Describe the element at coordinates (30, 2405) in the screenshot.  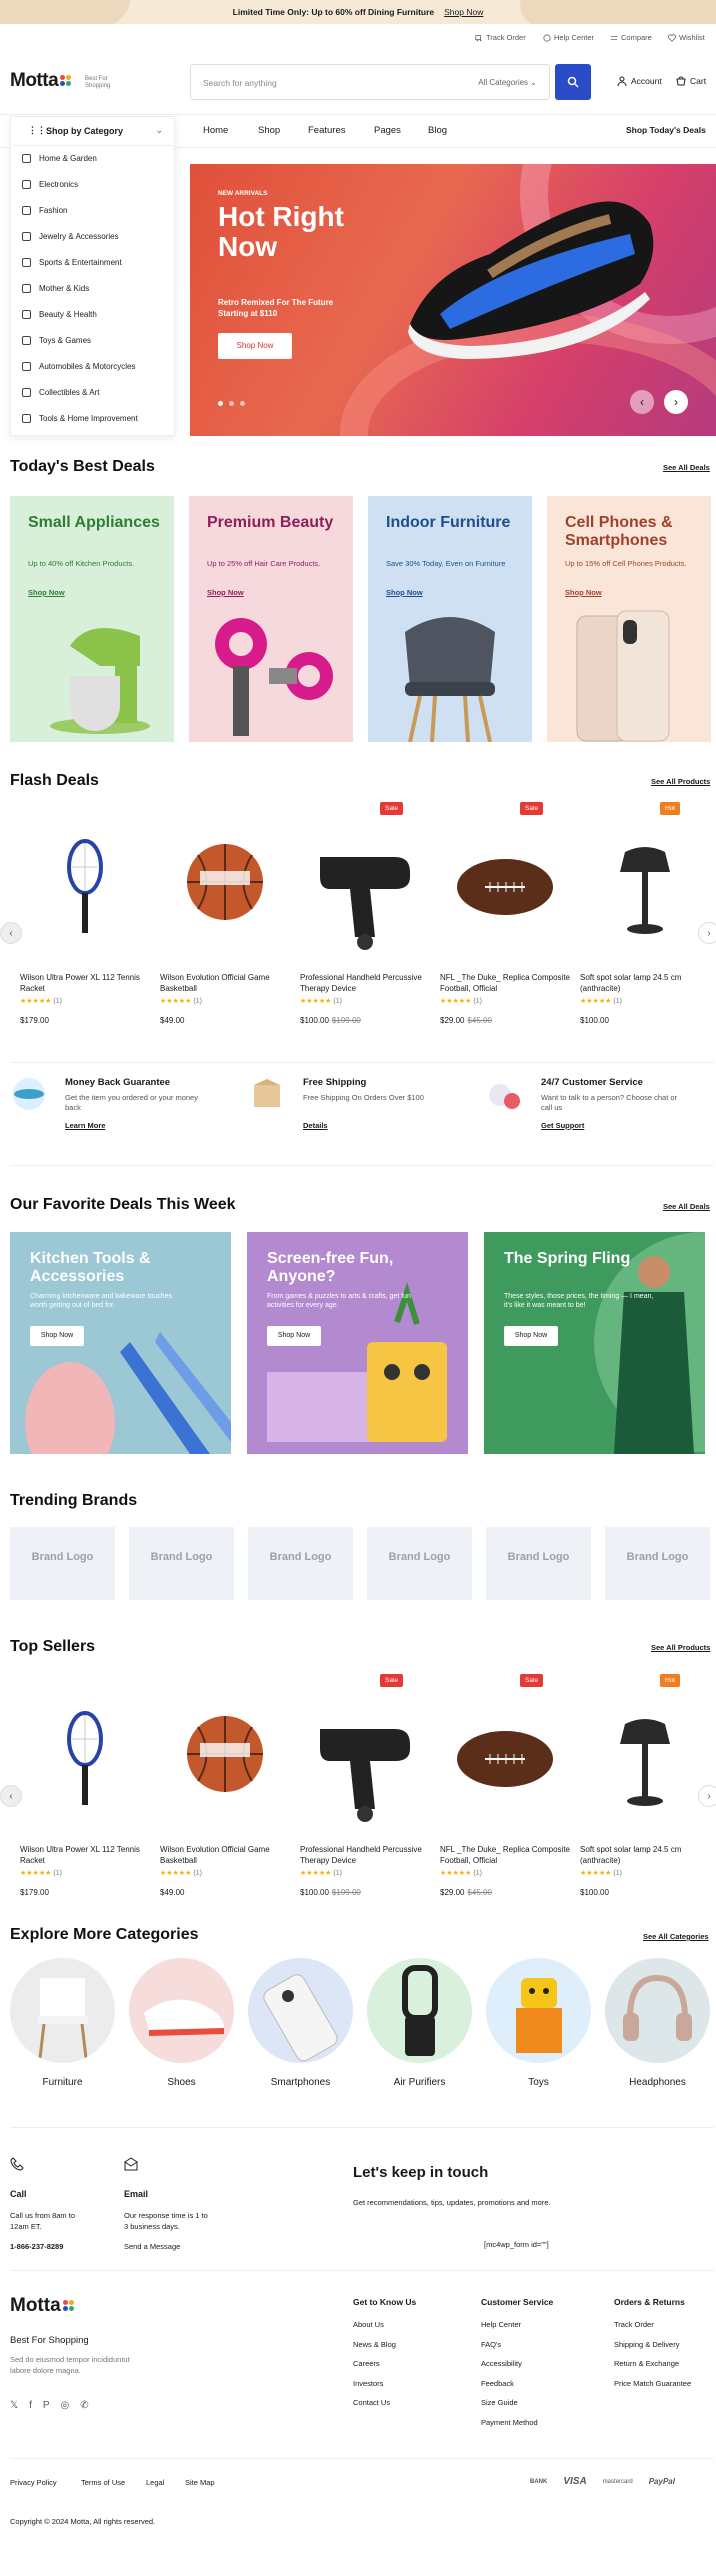
I see `facebook-icon: f` at that location.